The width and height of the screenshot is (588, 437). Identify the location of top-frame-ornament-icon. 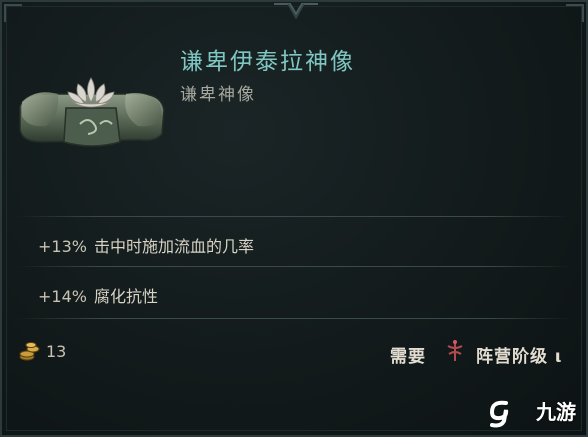
(296, 11).